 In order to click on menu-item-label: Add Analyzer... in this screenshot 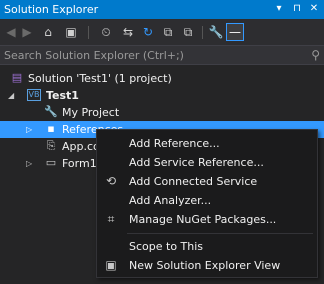, I will do `click(170, 200)`.